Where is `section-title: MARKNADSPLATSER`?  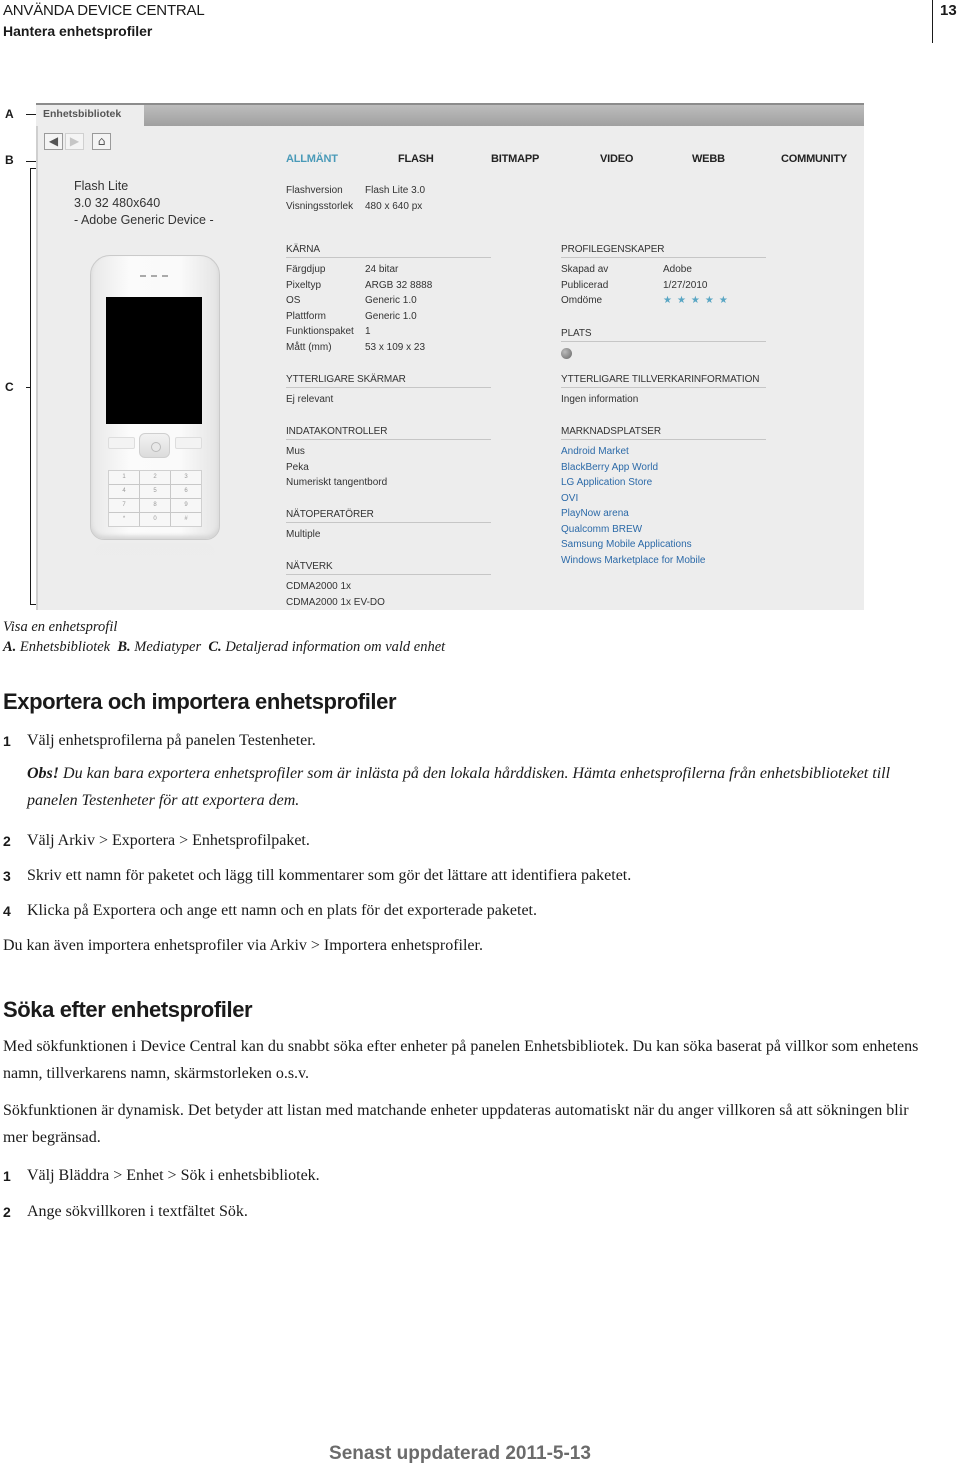 section-title: MARKNADSPLATSER is located at coordinates (663, 433).